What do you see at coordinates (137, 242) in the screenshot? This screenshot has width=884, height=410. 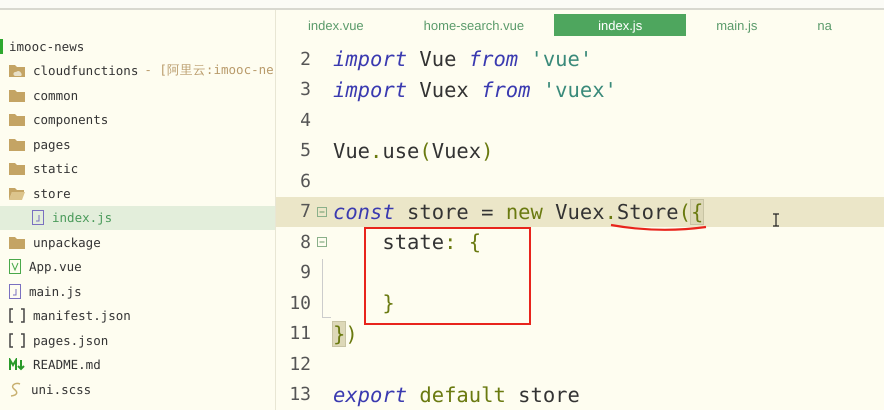 I see `file-tree-item: unpackage` at bounding box center [137, 242].